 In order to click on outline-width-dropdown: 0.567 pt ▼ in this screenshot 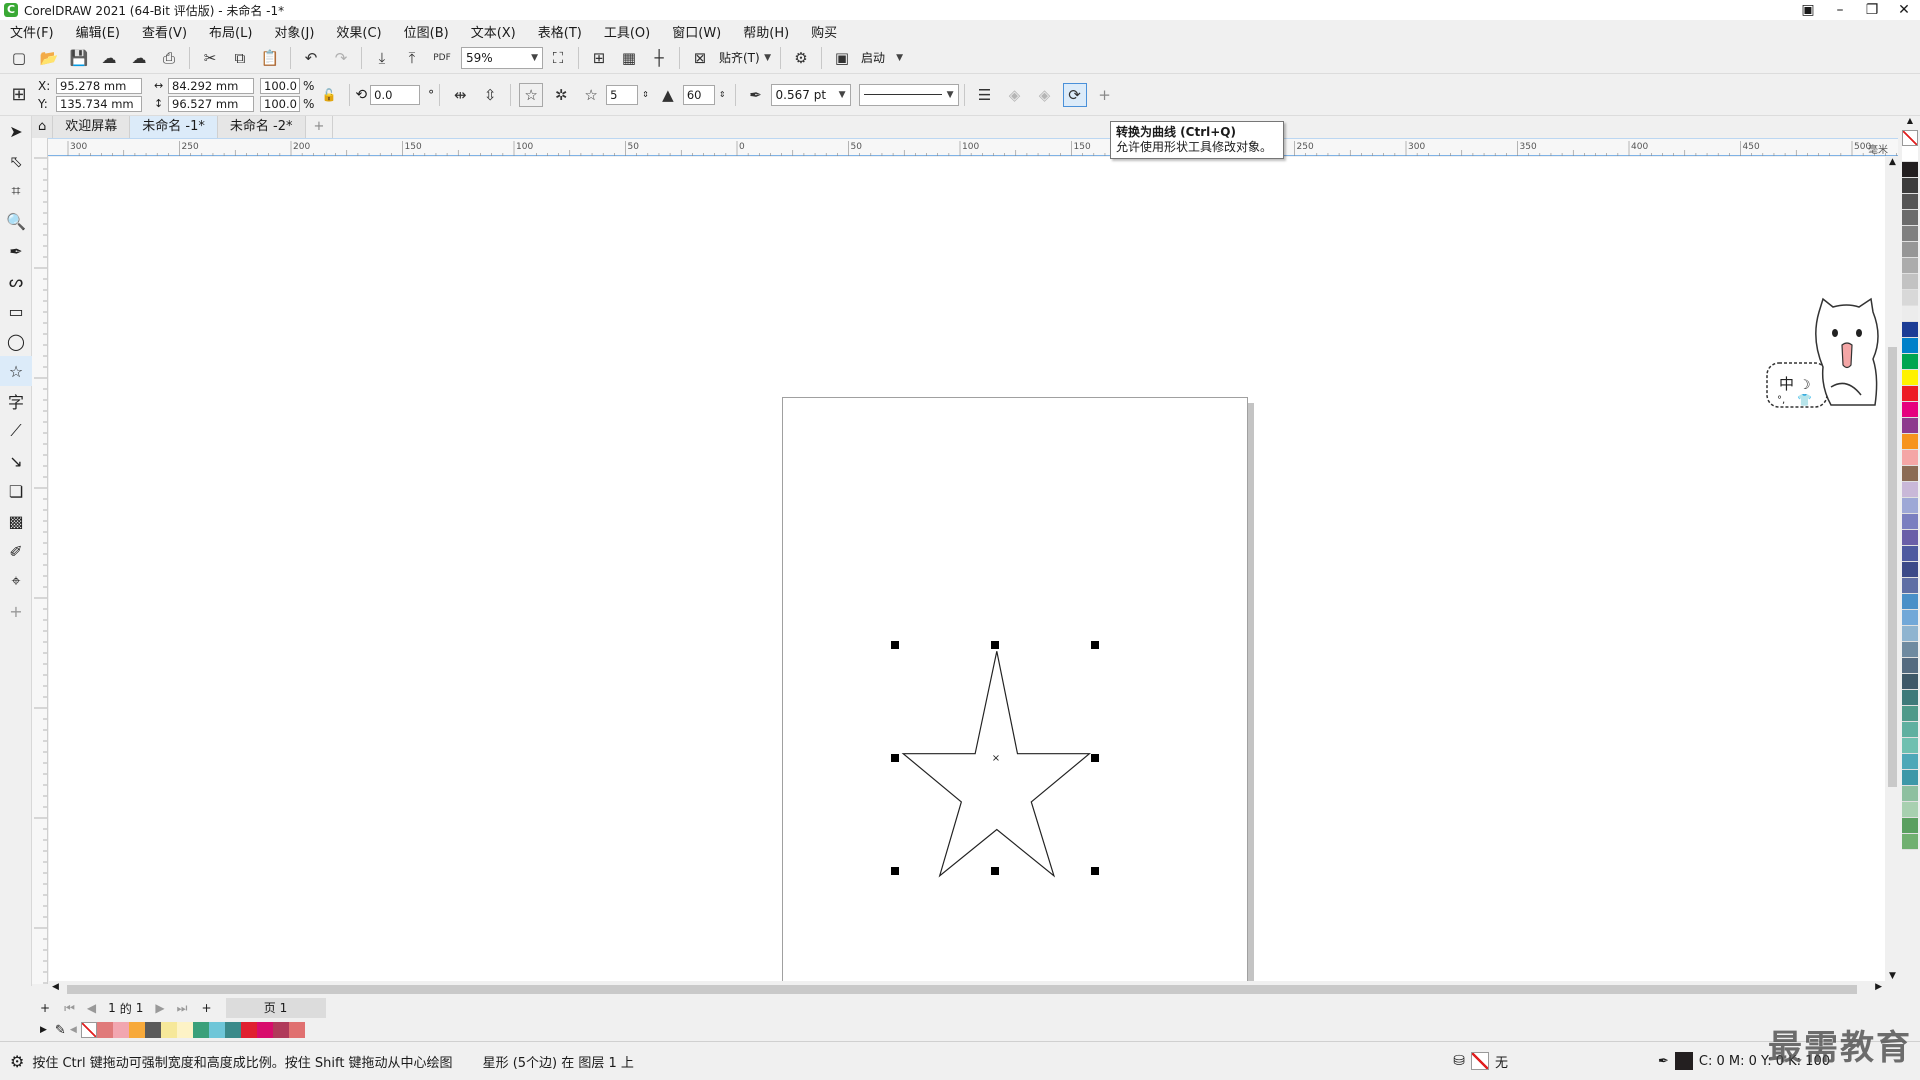, I will do `click(810, 94)`.